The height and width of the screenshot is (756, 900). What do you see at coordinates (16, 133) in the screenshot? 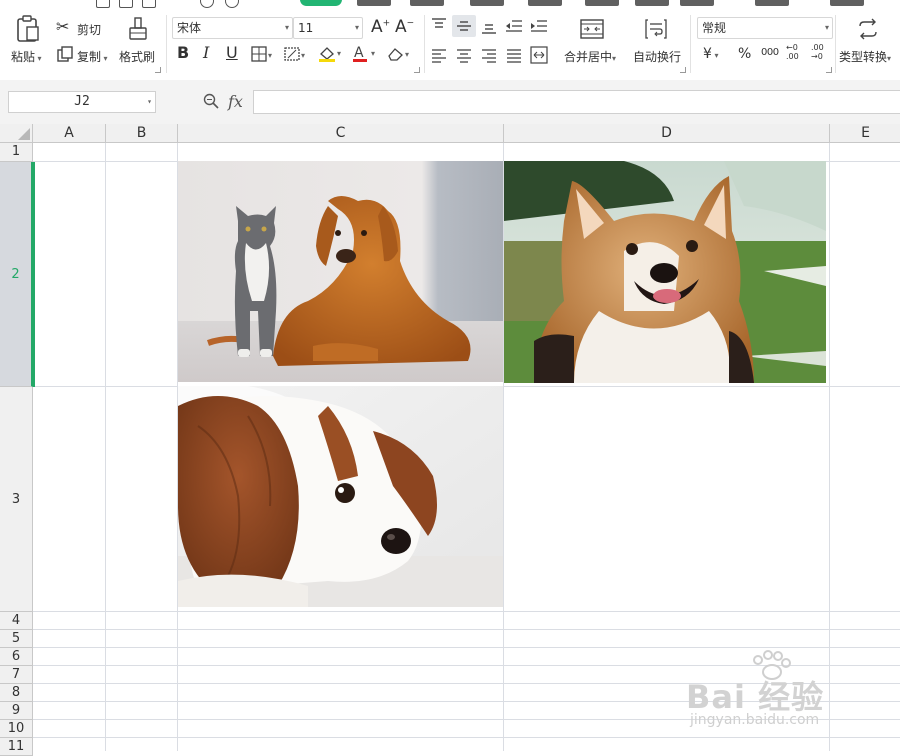
I see `select-all-corner` at bounding box center [16, 133].